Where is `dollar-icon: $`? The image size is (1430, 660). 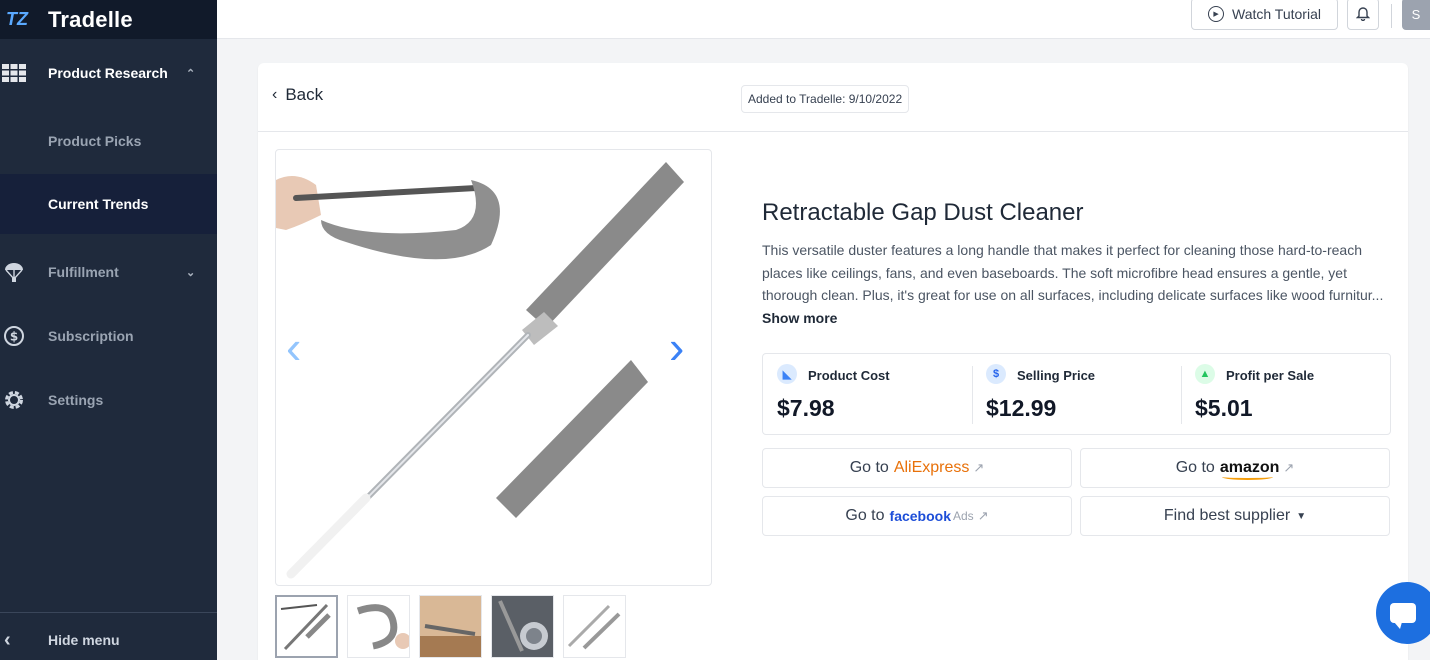
dollar-icon: $ is located at coordinates (996, 374).